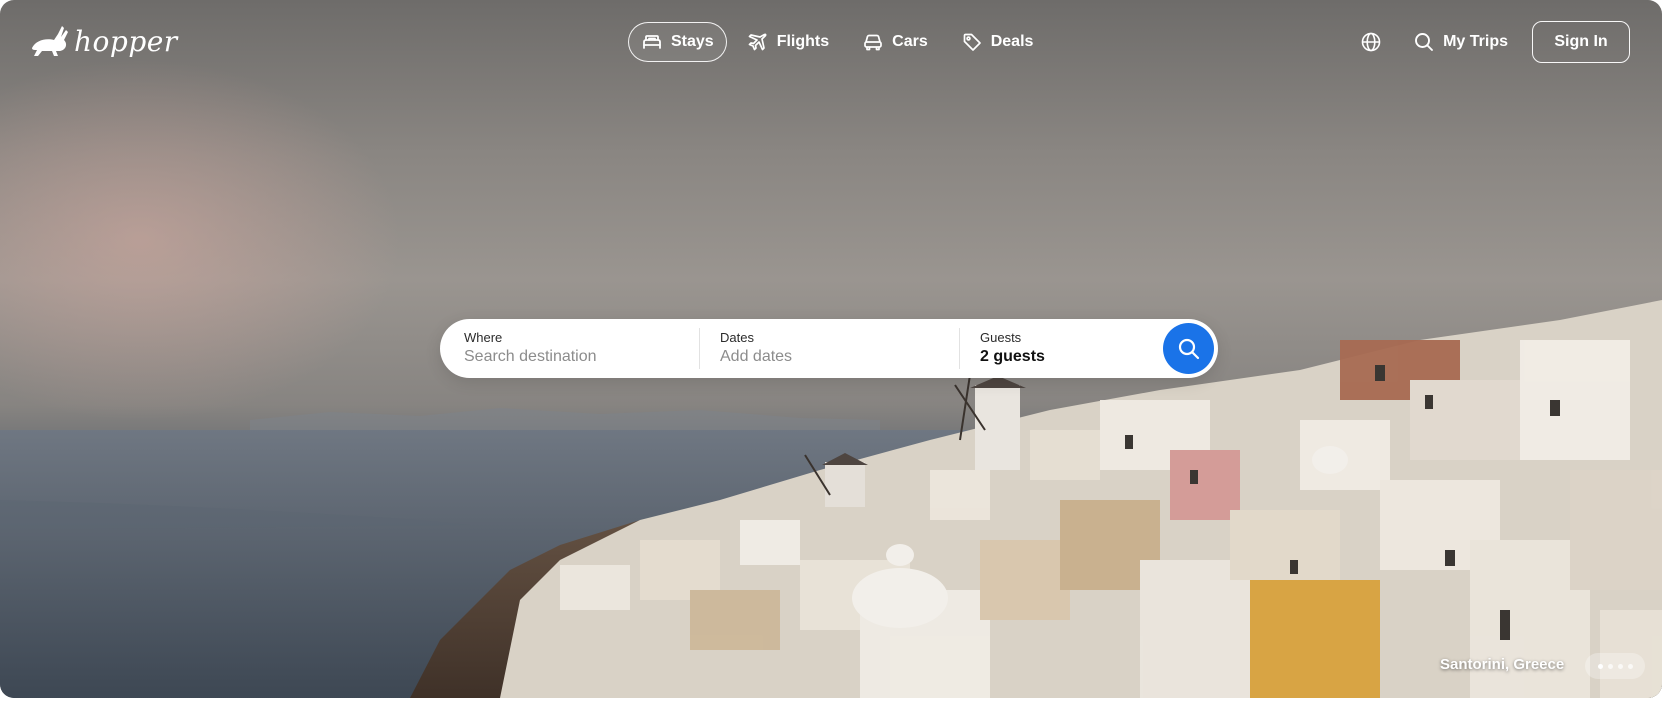 This screenshot has height=703, width=1662. What do you see at coordinates (50, 41) in the screenshot?
I see `bunny-icon` at bounding box center [50, 41].